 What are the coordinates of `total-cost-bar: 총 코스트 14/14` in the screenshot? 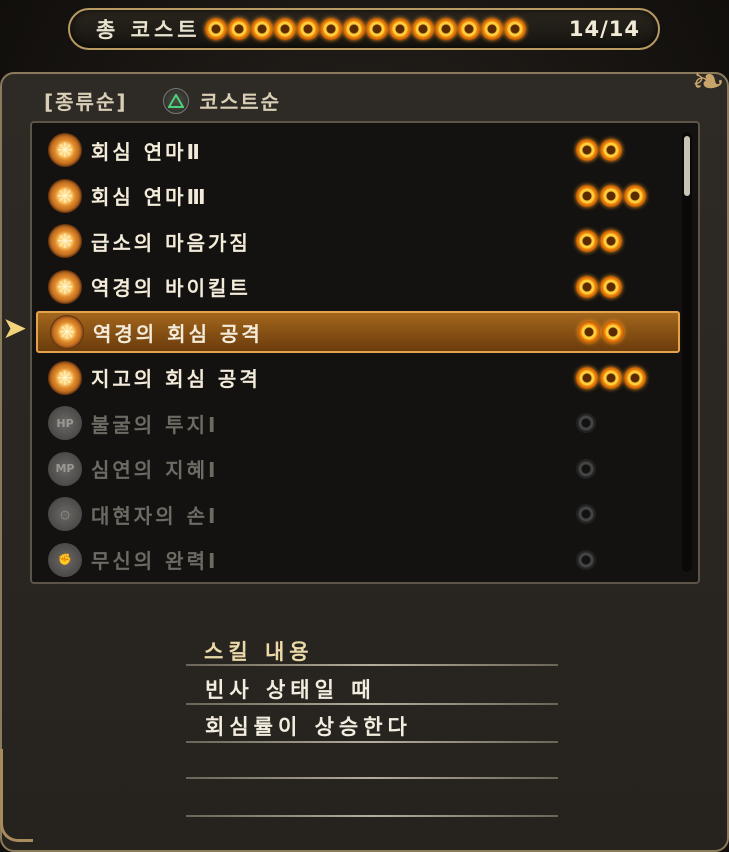 It's located at (364, 29).